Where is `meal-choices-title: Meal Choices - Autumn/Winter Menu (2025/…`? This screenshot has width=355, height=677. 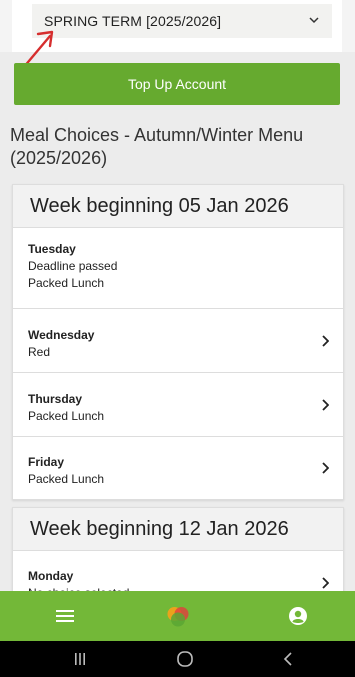
meal-choices-title: Meal Choices - Autumn/Winter Menu (2025/… is located at coordinates (157, 146).